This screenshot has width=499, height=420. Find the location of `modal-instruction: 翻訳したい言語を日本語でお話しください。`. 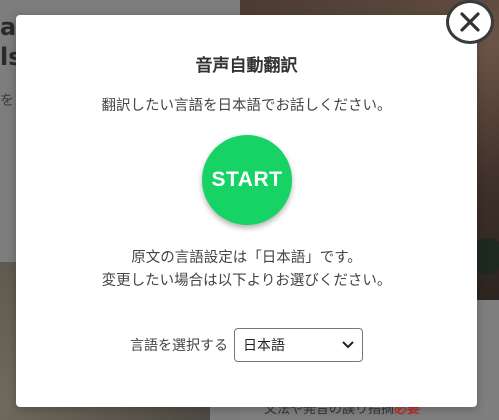

modal-instruction: 翻訳したい言語を日本語でお話しください。 is located at coordinates (246, 106).